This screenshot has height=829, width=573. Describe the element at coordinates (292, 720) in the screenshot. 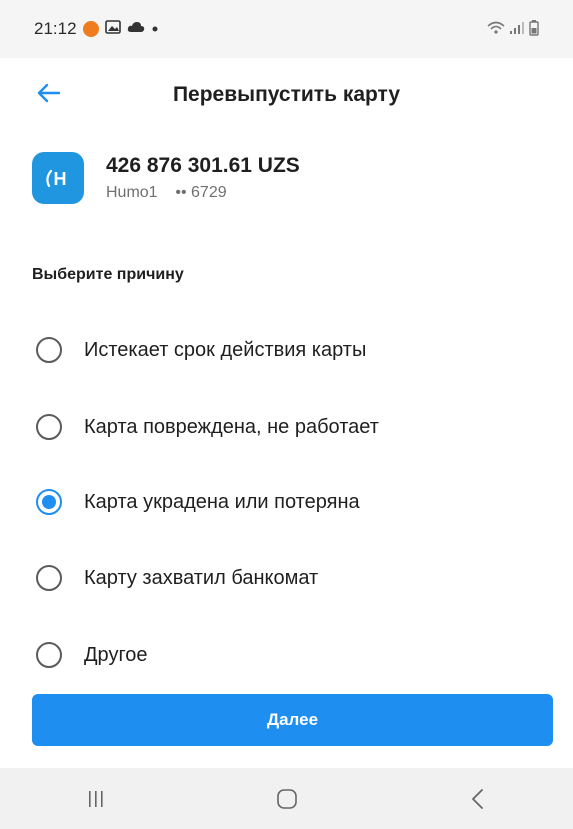

I see `next-button: Далее` at that location.